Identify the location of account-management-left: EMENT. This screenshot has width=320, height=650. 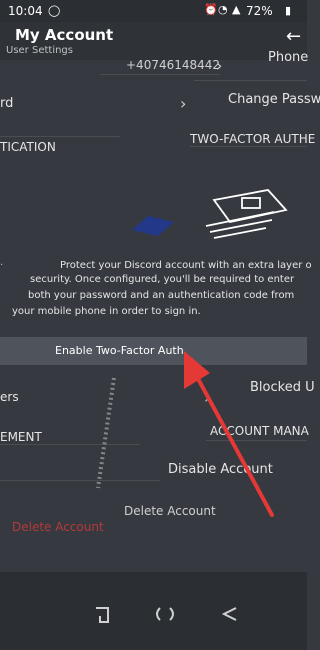
(21, 437).